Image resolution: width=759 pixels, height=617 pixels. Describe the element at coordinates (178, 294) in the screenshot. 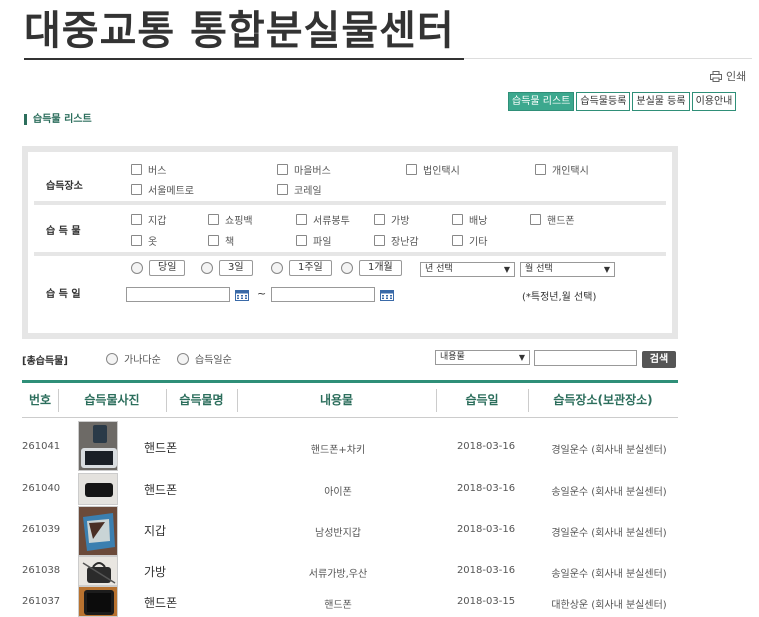

I see `start-date-input` at that location.